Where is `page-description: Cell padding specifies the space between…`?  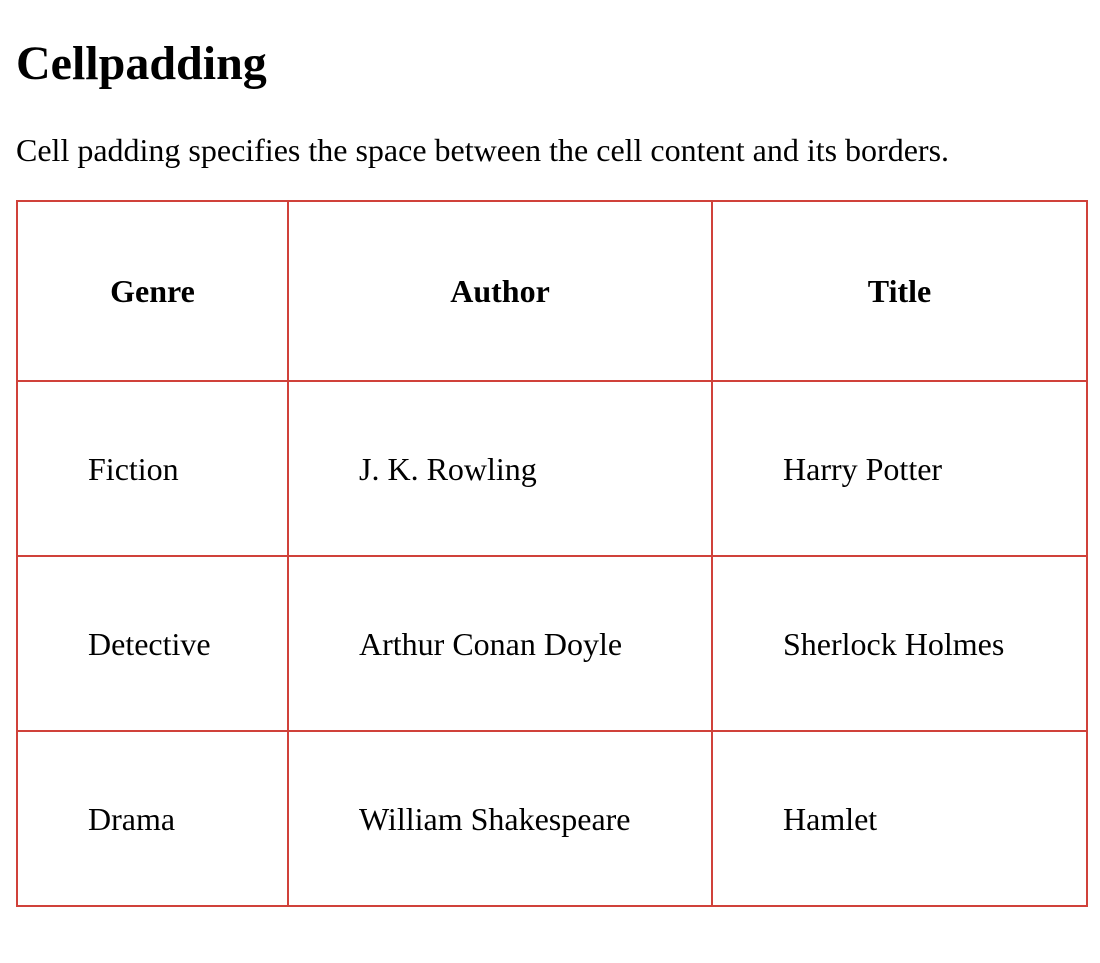 page-description: Cell padding specifies the space between… is located at coordinates (483, 150).